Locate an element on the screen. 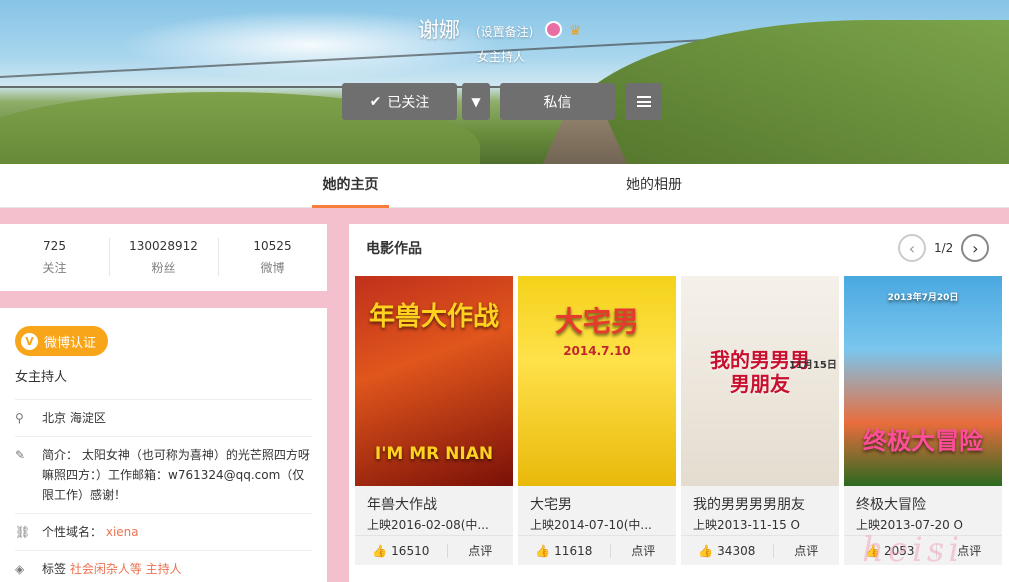 The height and width of the screenshot is (582, 1009). movie-name: 年兽大作战 is located at coordinates (434, 500).